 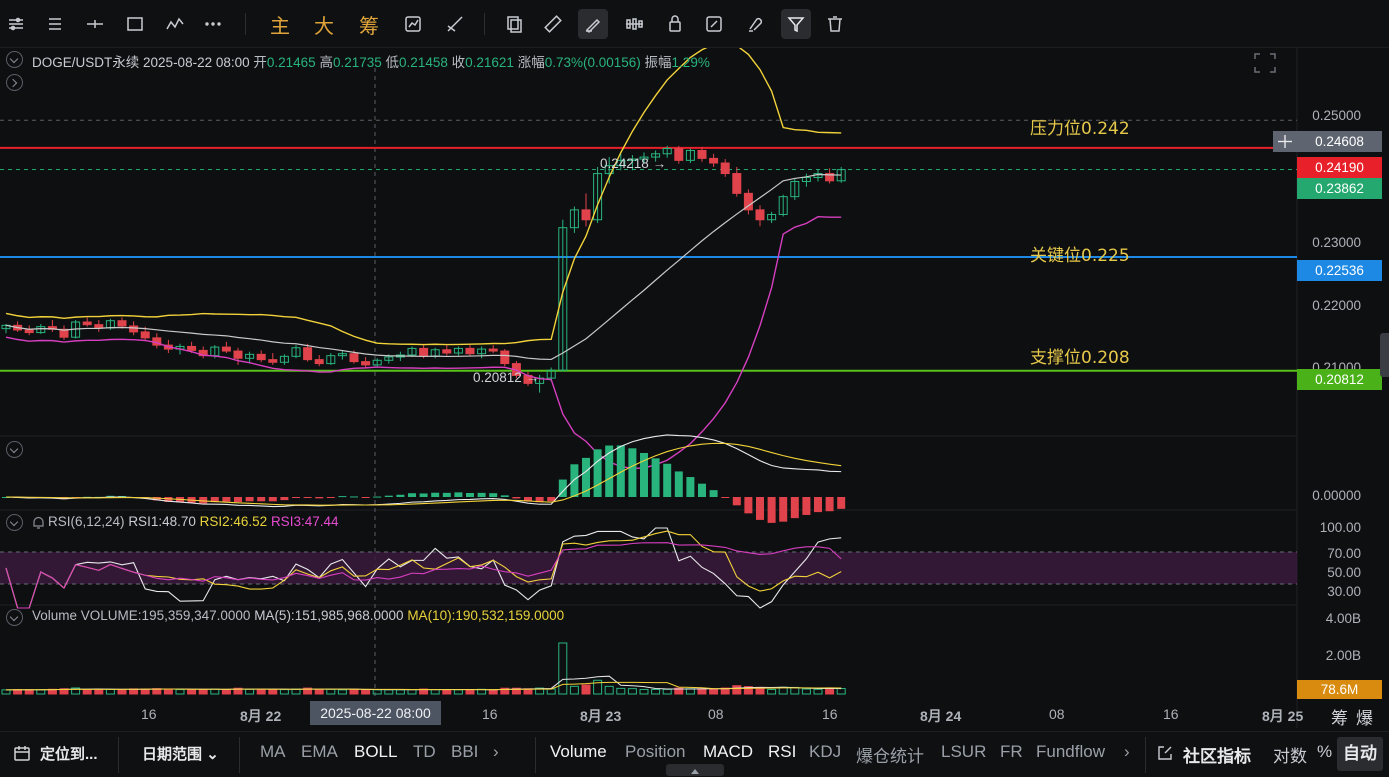 What do you see at coordinates (464, 752) in the screenshot?
I see `indicator-bbi: BBI` at bounding box center [464, 752].